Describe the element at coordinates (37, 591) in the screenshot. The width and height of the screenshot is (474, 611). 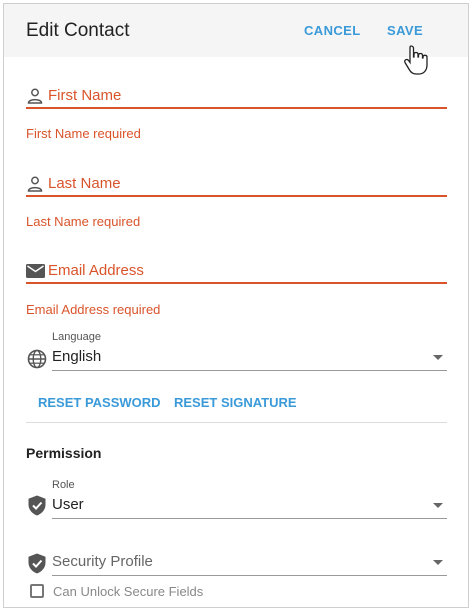
I see `can-unlock-checkbox` at that location.